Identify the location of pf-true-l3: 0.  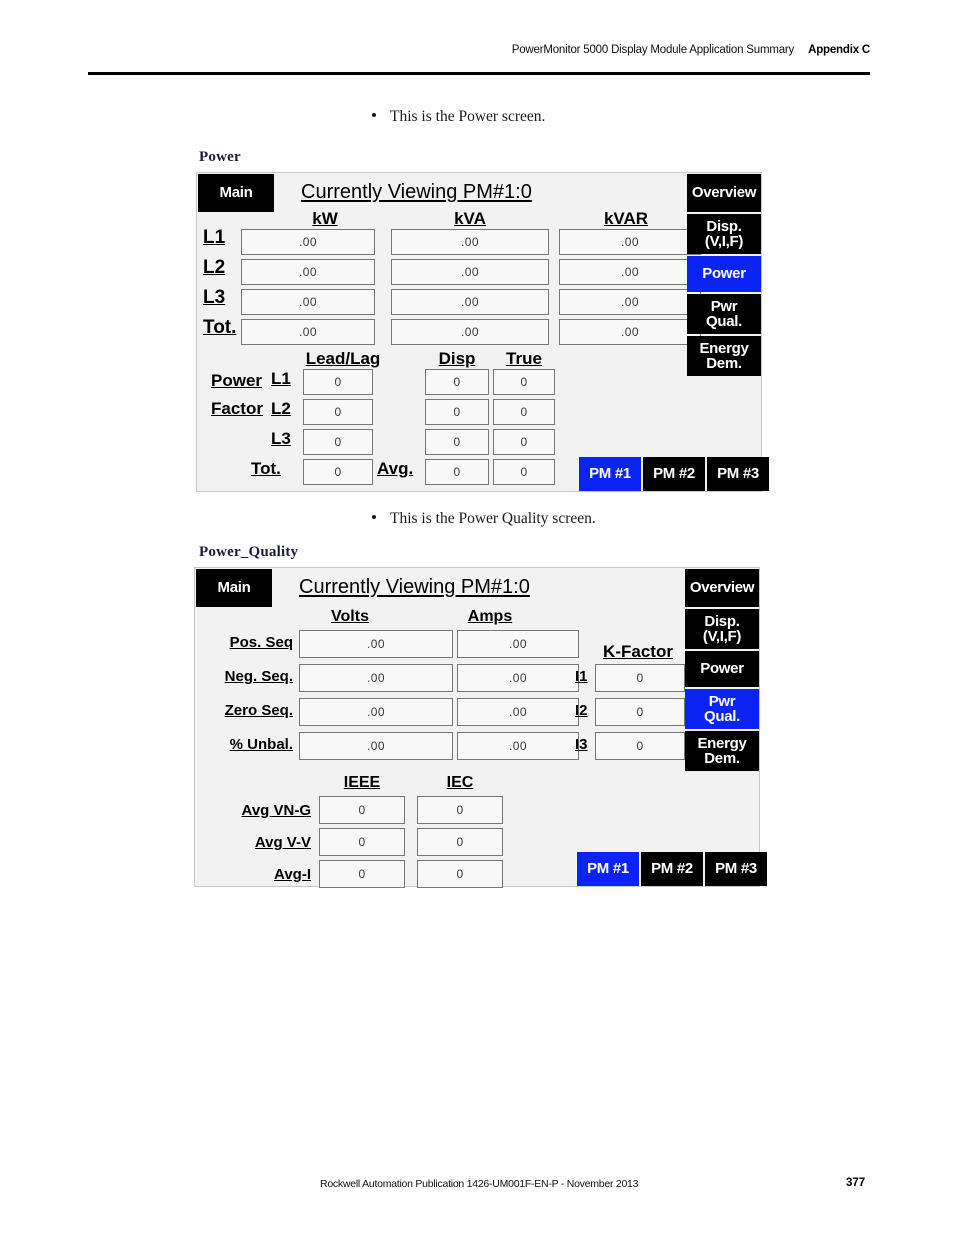
(524, 442).